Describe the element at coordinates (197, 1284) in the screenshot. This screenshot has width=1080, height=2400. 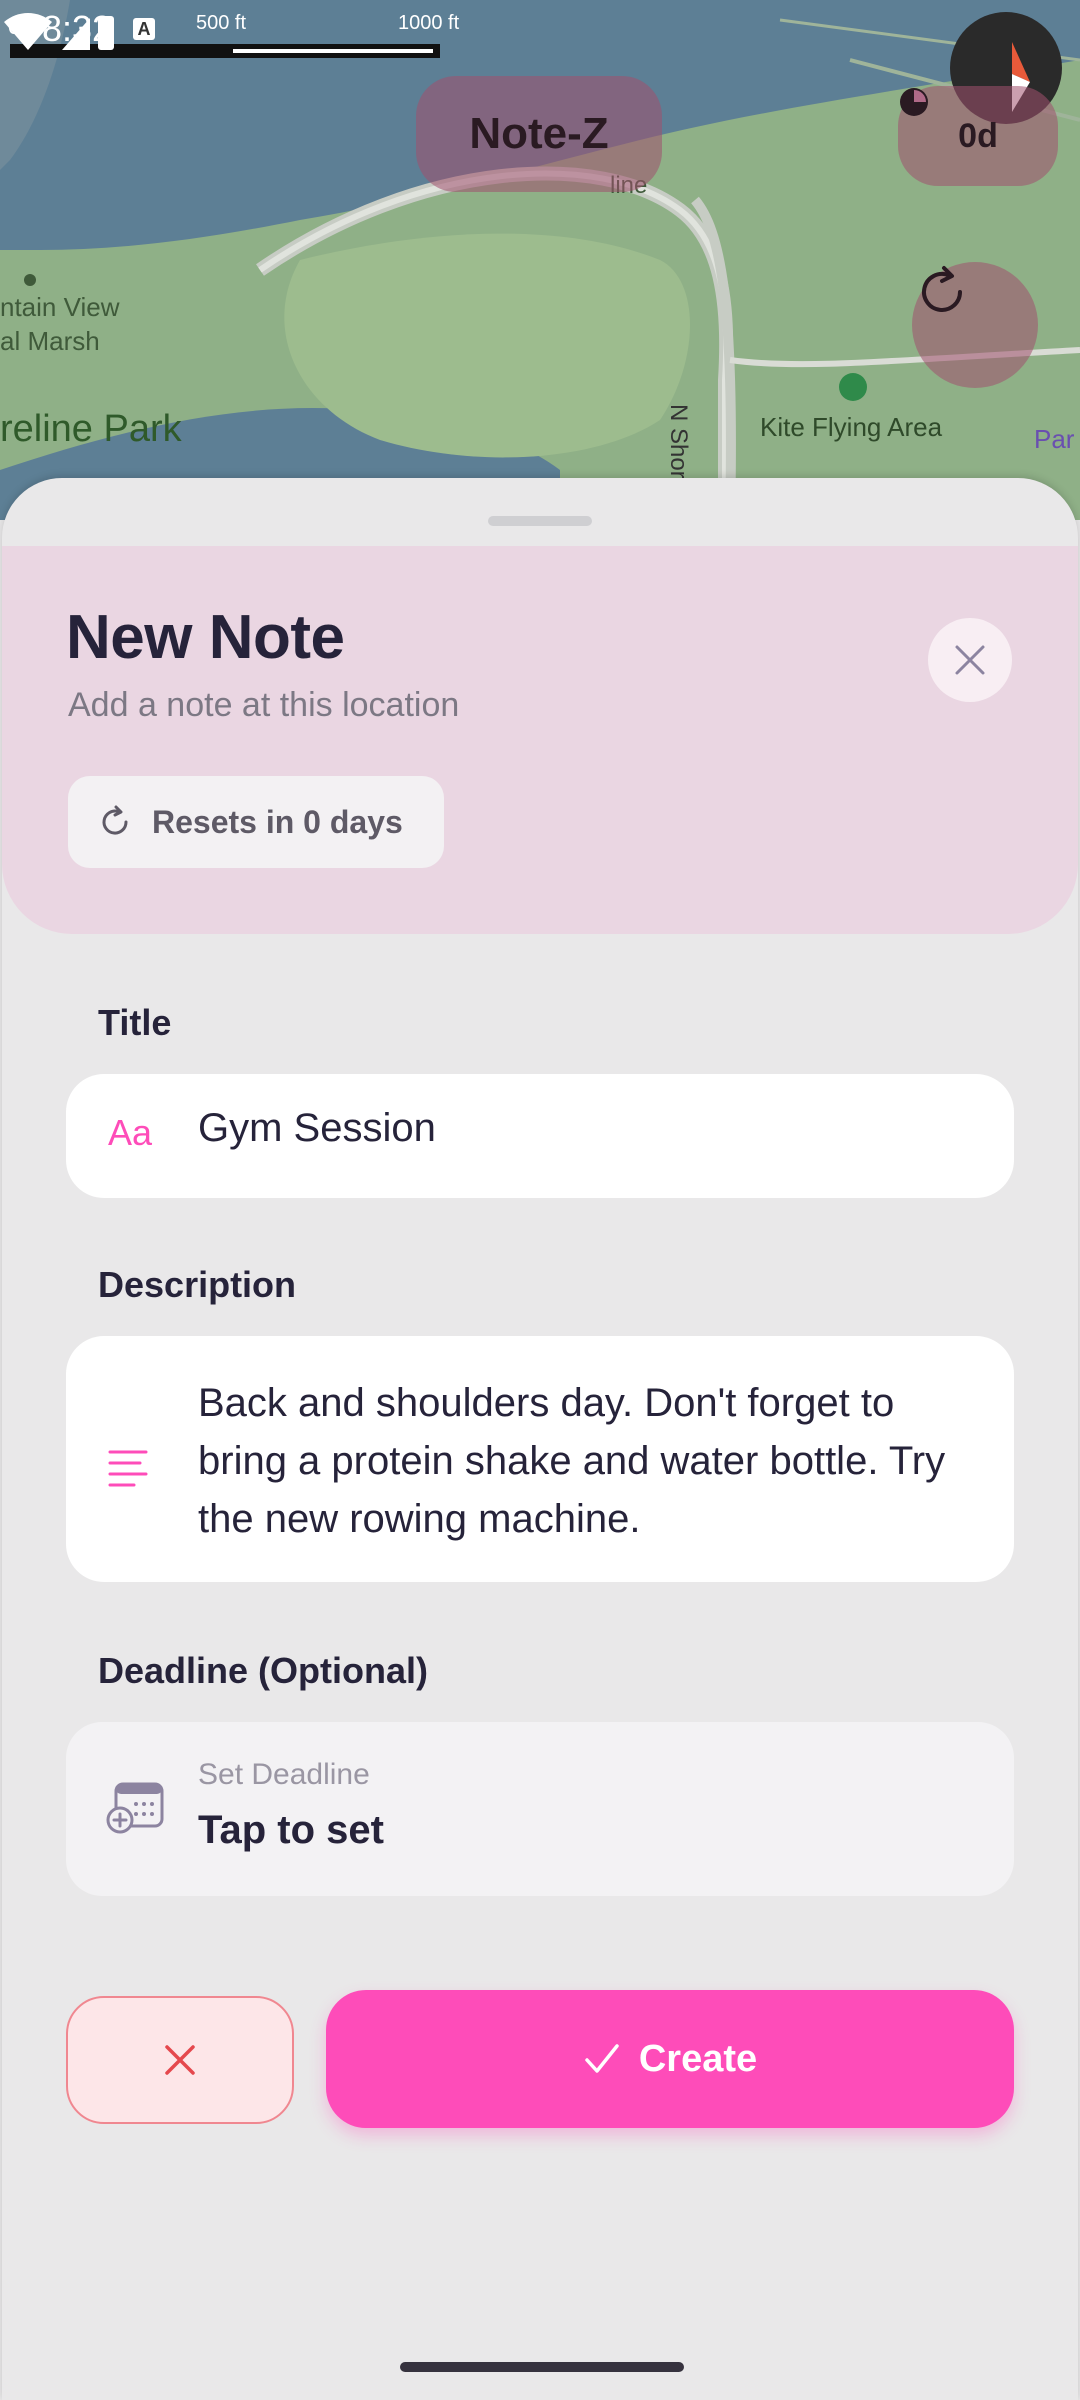
I see `description-label: Description` at that location.